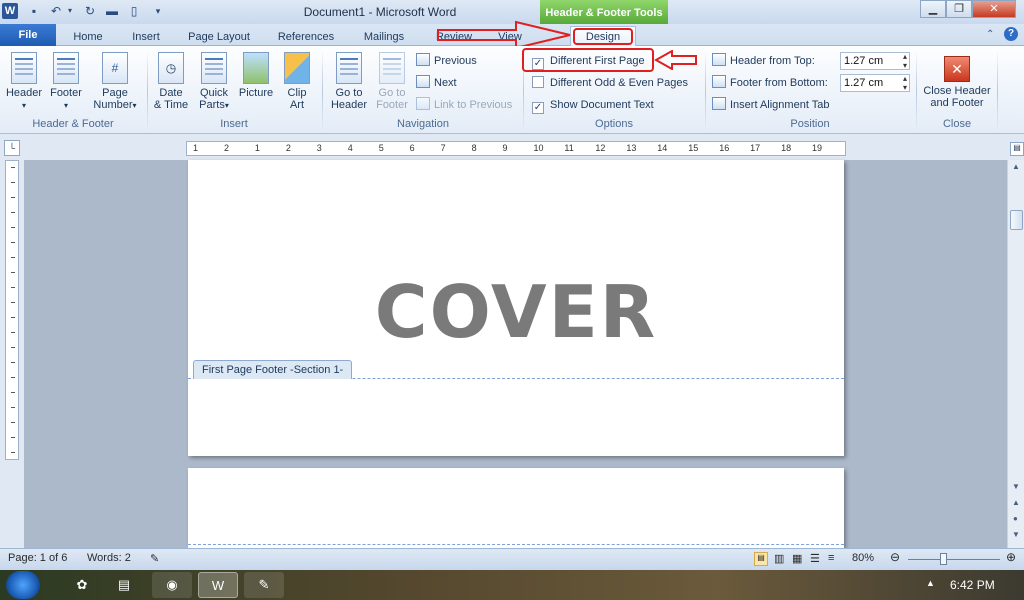  What do you see at coordinates (171, 68) in the screenshot?
I see `calendar-clock-icon: ◷` at bounding box center [171, 68].